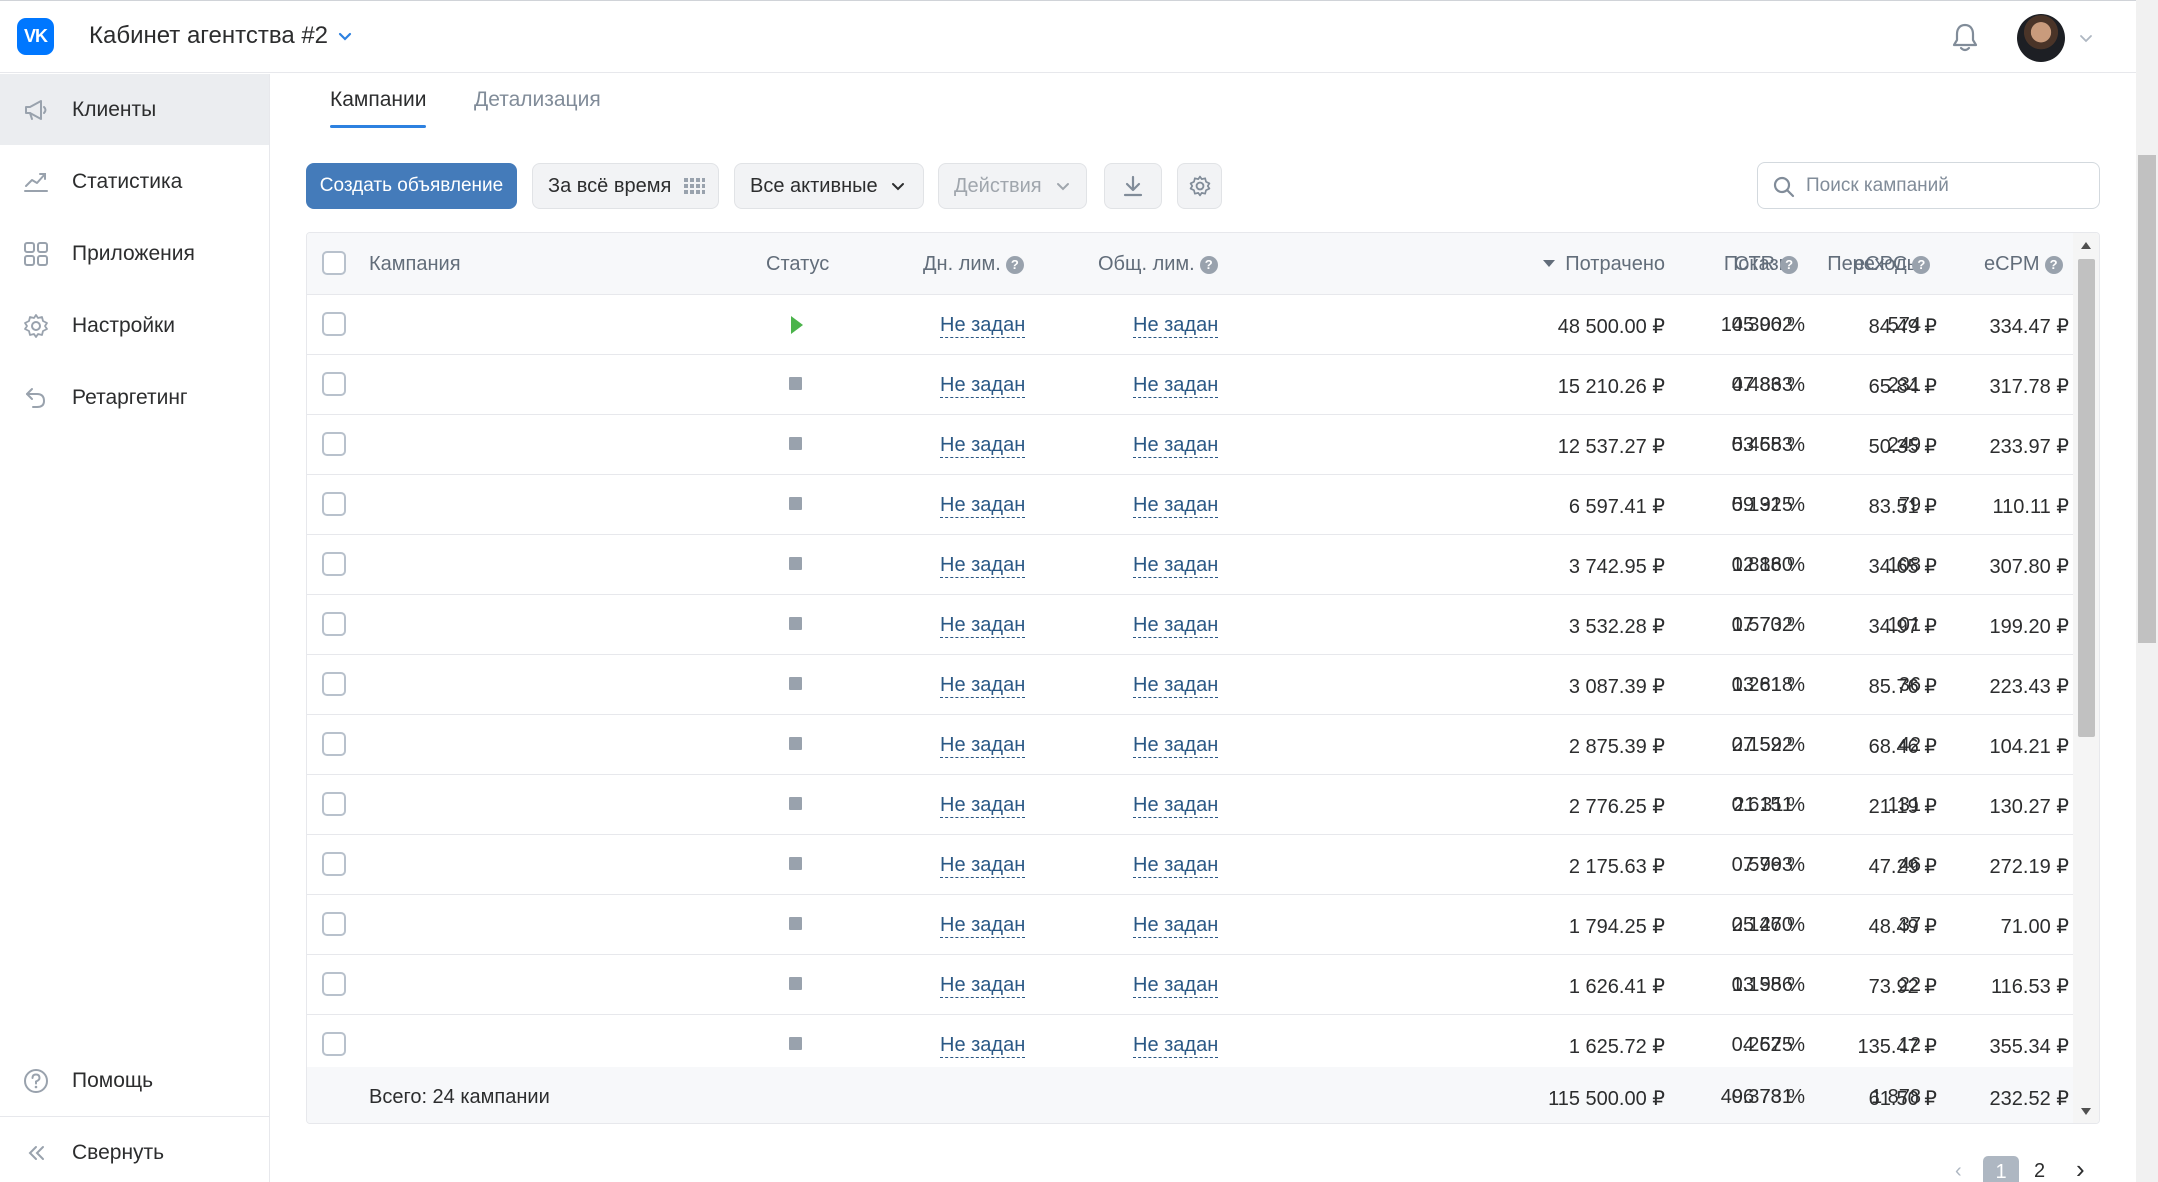 The image size is (2158, 1182). What do you see at coordinates (134, 109) in the screenshot?
I see `sidebar-item-clients: Клиенты` at bounding box center [134, 109].